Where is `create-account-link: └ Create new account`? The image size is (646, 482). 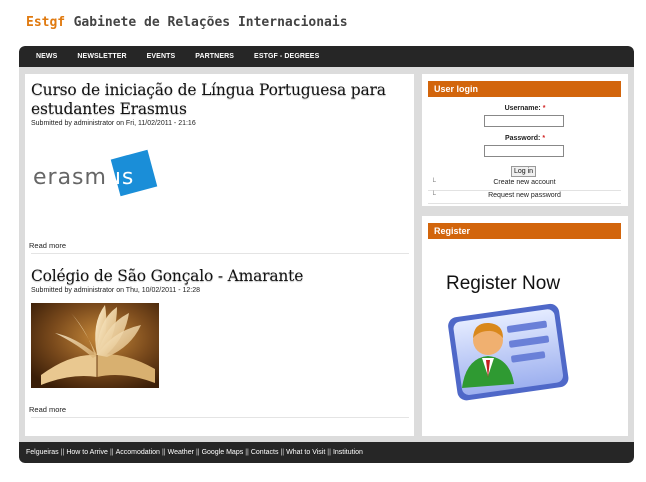 create-account-link: └ Create new account is located at coordinates (524, 185).